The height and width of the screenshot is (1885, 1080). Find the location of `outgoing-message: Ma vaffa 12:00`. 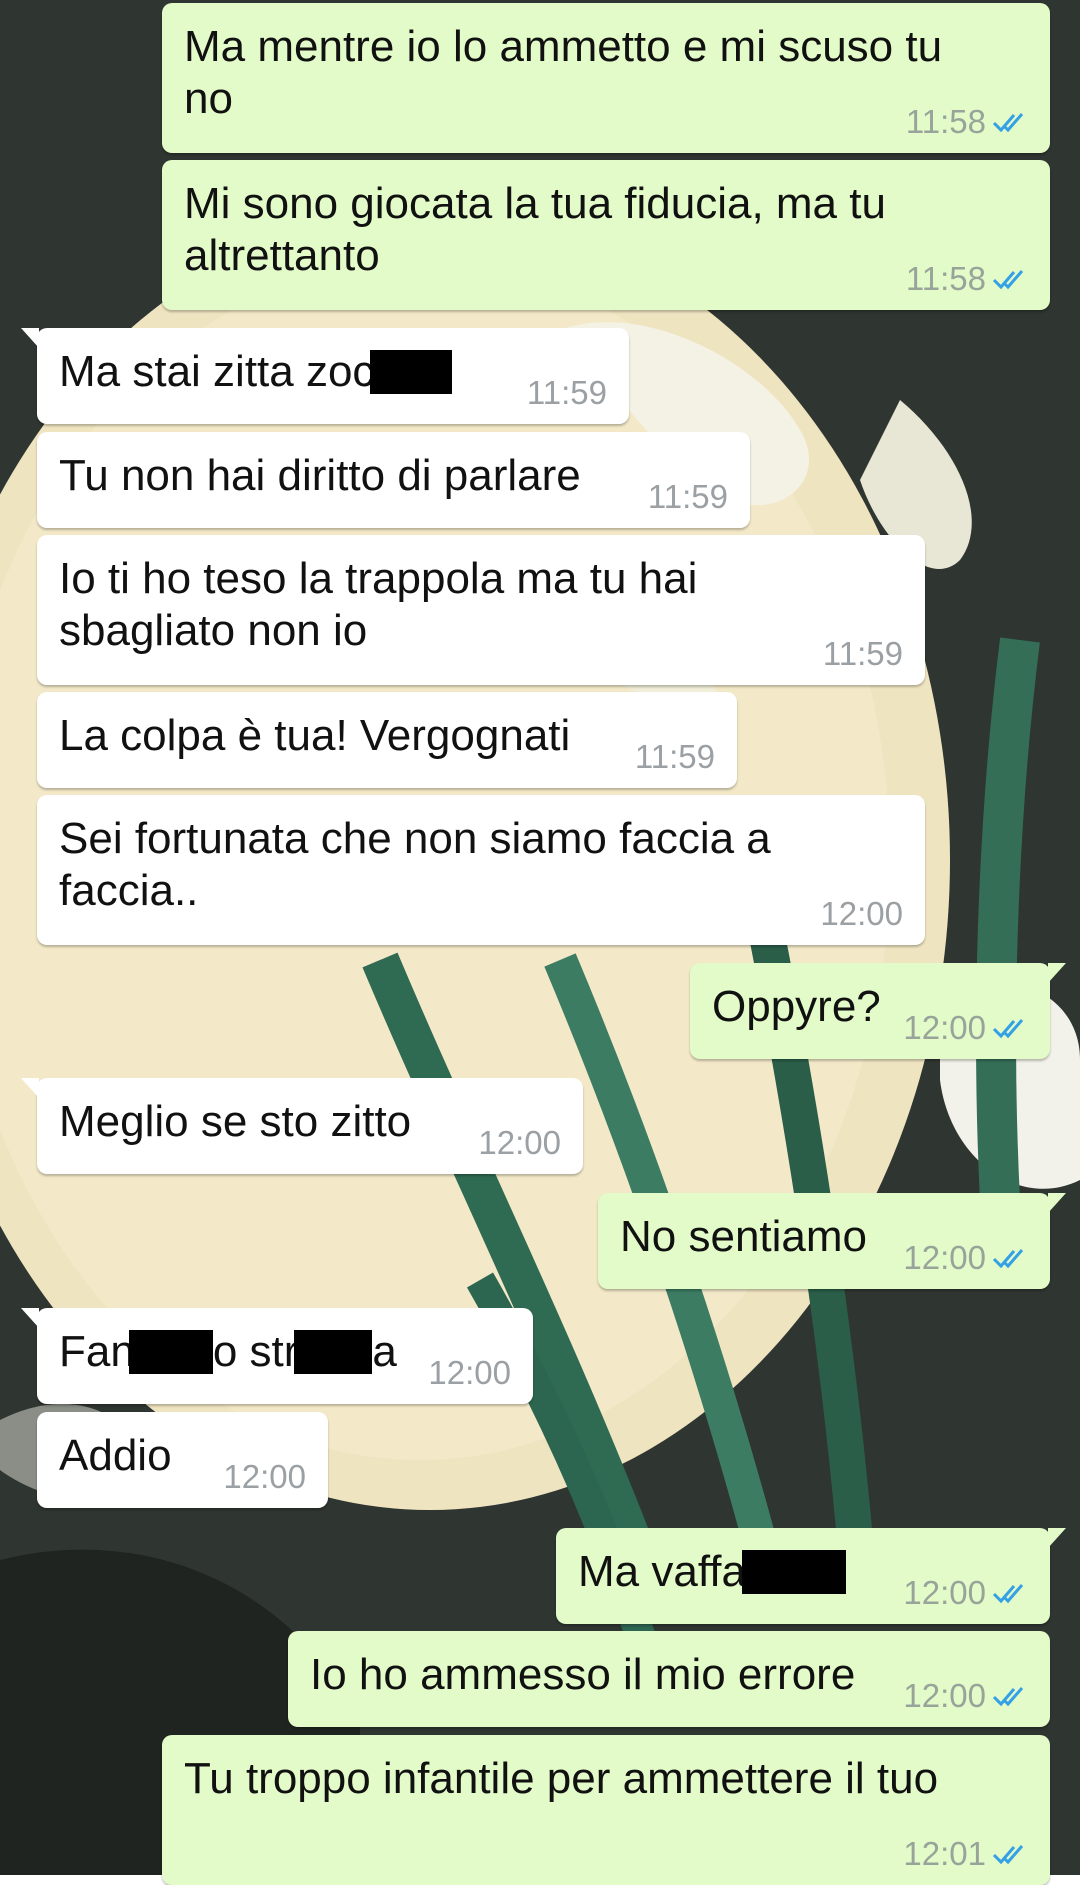

outgoing-message: Ma vaffa 12:00 is located at coordinates (811, 1576).